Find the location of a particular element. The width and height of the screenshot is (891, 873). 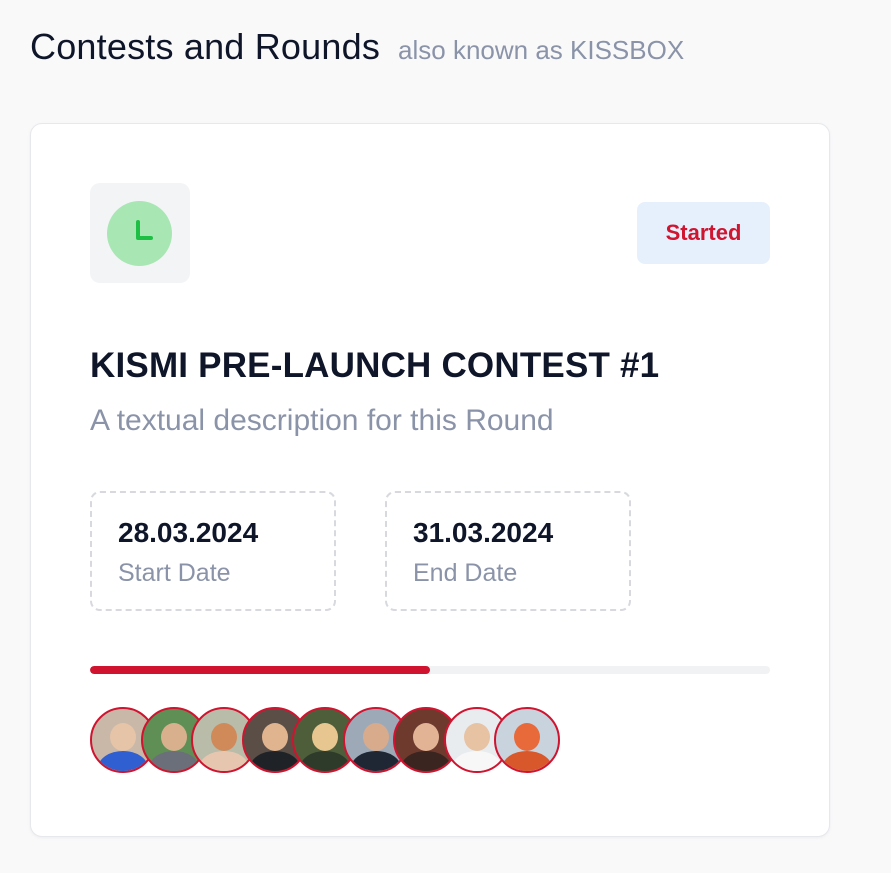

end-date-box: 31.03.2024 End Date is located at coordinates (508, 551).